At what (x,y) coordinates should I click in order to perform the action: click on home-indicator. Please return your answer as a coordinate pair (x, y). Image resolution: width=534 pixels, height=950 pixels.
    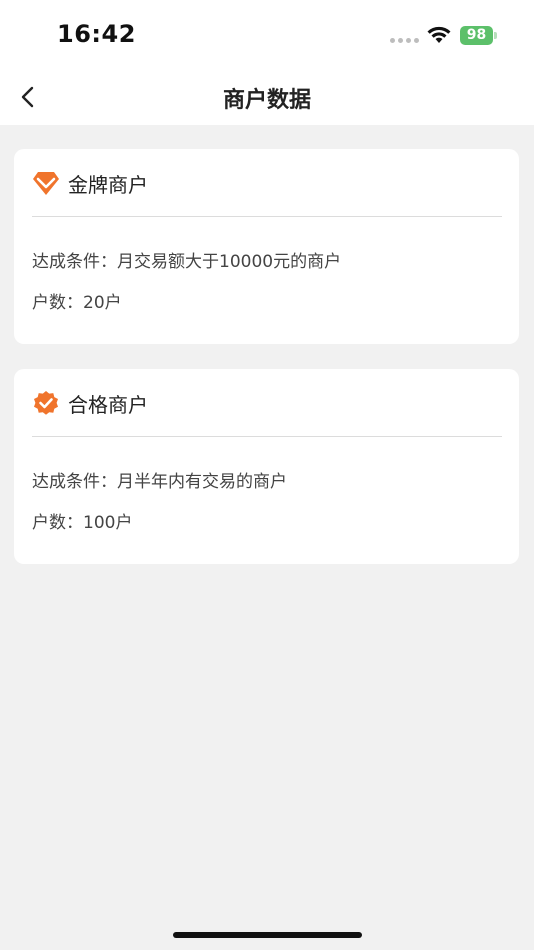
    Looking at the image, I should click on (267, 935).